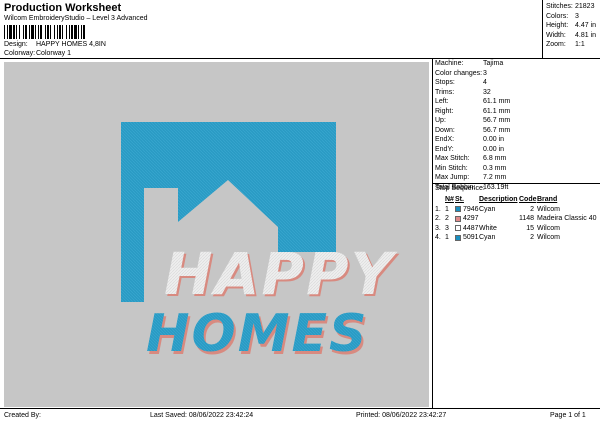 The width and height of the screenshot is (600, 424). Describe the element at coordinates (495, 177) in the screenshot. I see `detail-value: 7.2 mm` at that location.